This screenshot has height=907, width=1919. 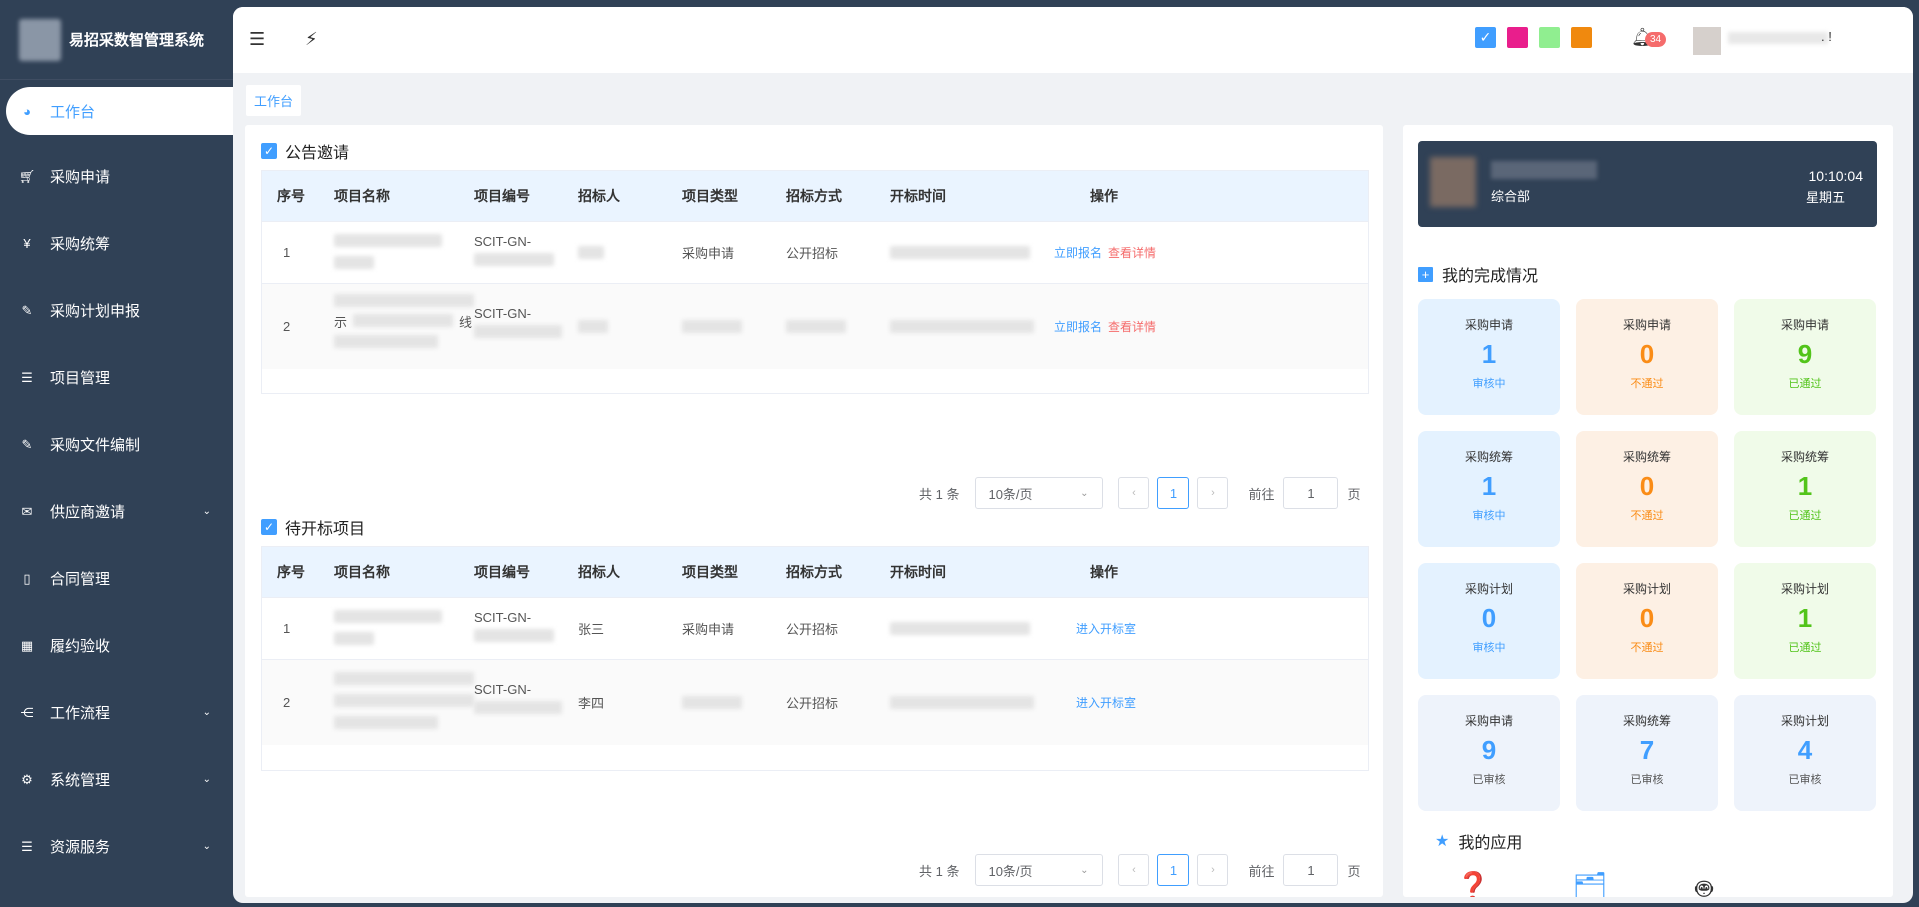 What do you see at coordinates (1825, 197) in the screenshot?
I see `clock-weekday: 星期五` at bounding box center [1825, 197].